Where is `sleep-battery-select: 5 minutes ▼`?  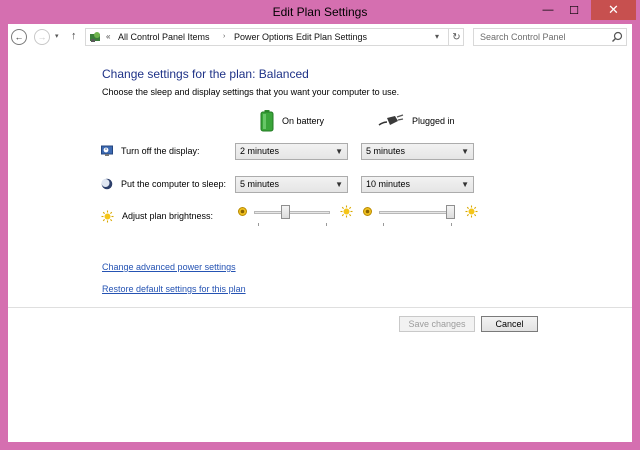 sleep-battery-select: 5 minutes ▼ is located at coordinates (291, 184).